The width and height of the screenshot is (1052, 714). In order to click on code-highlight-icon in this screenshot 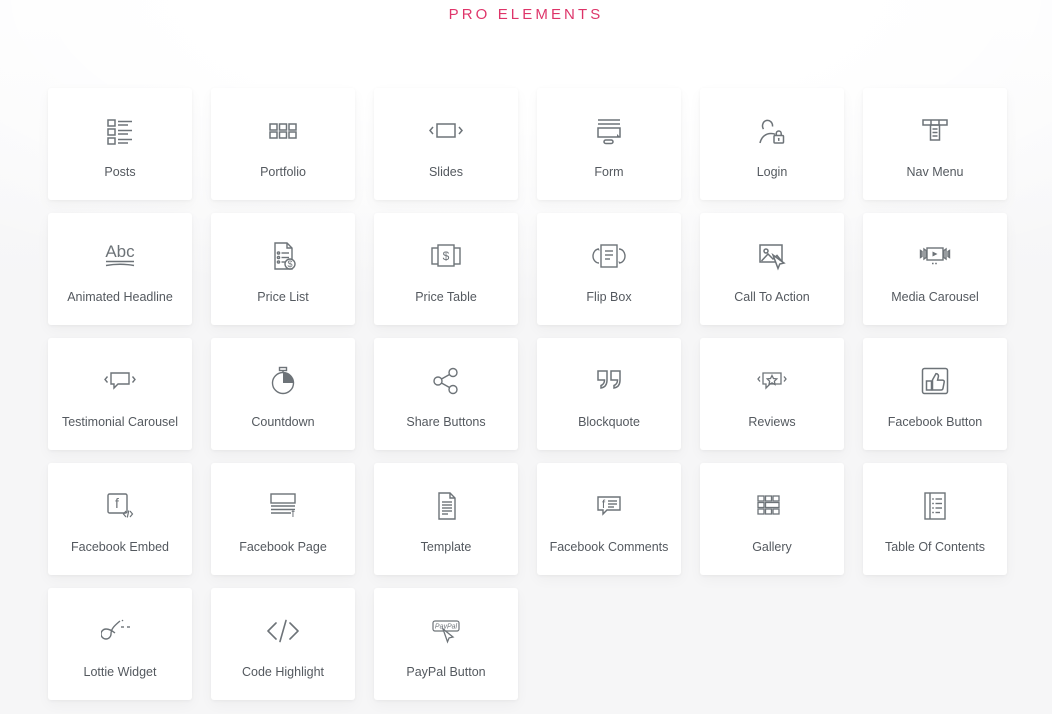, I will do `click(283, 631)`.